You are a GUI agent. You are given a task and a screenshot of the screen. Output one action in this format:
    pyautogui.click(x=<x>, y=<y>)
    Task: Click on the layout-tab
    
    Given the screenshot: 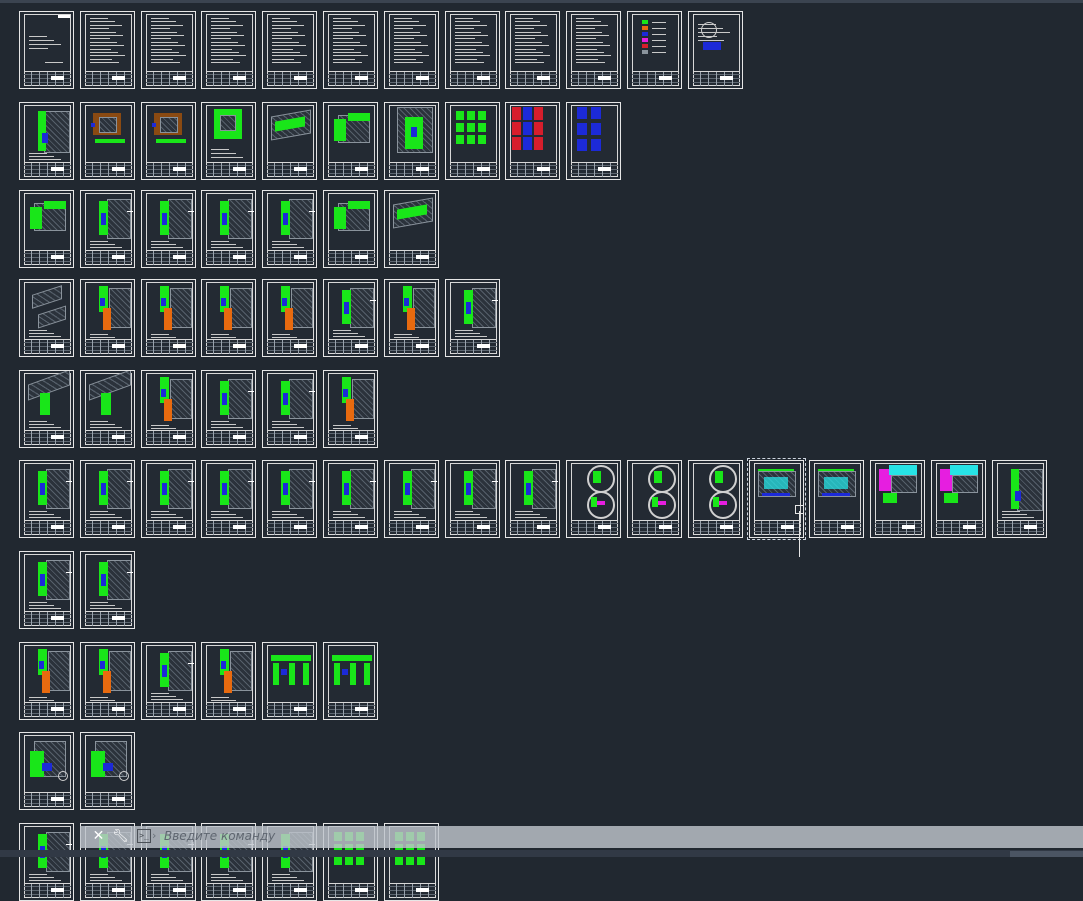 What is the action you would take?
    pyautogui.click(x=1046, y=854)
    